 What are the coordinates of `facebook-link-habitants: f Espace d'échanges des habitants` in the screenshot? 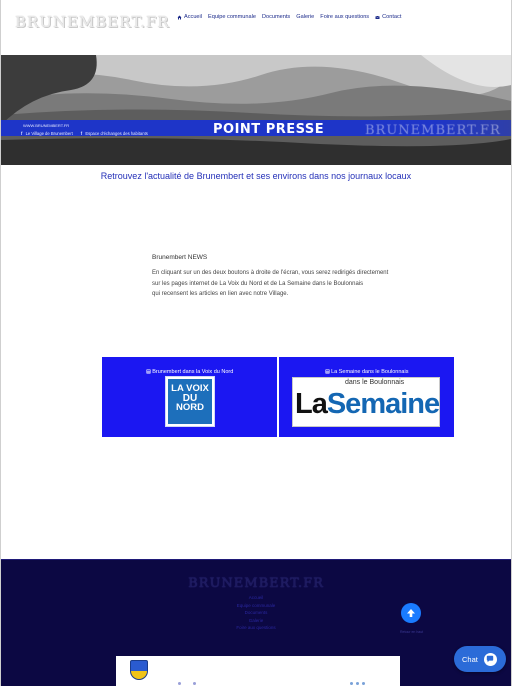 It's located at (114, 133).